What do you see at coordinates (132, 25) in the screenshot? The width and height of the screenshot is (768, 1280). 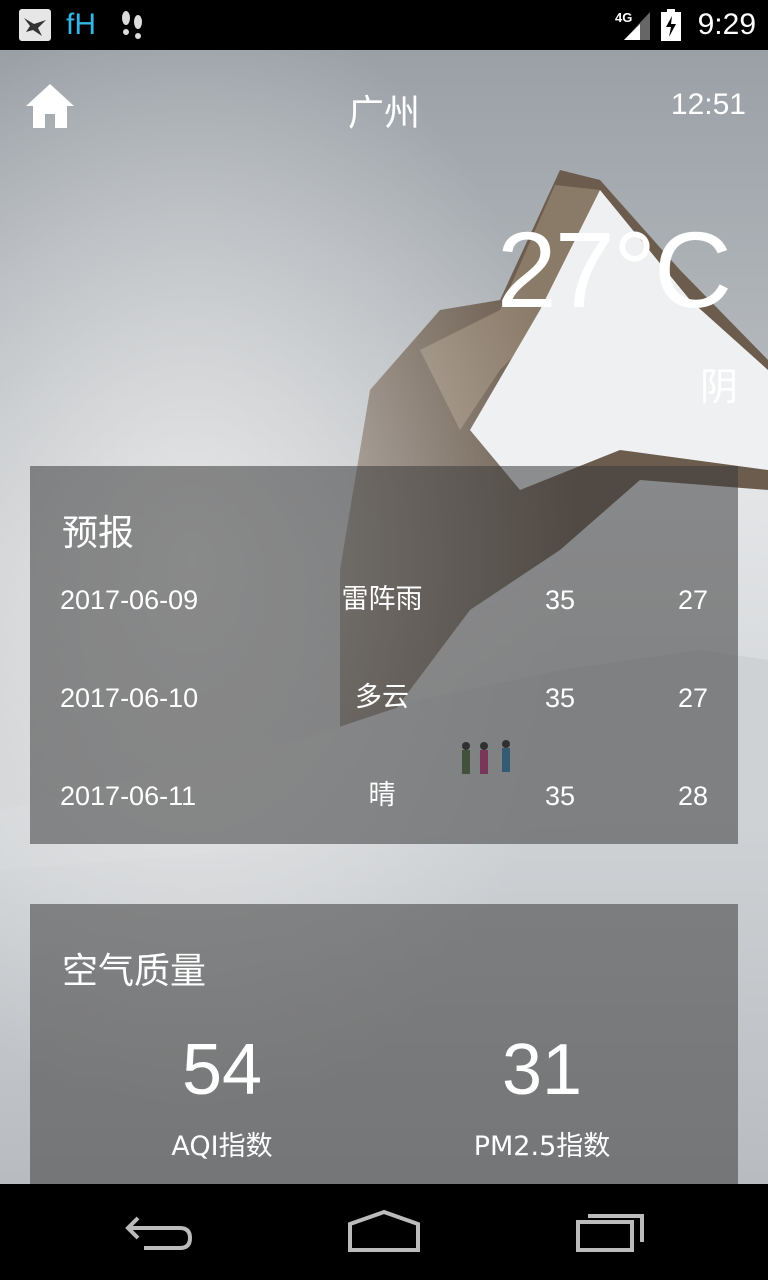 I see `footprints-icon` at bounding box center [132, 25].